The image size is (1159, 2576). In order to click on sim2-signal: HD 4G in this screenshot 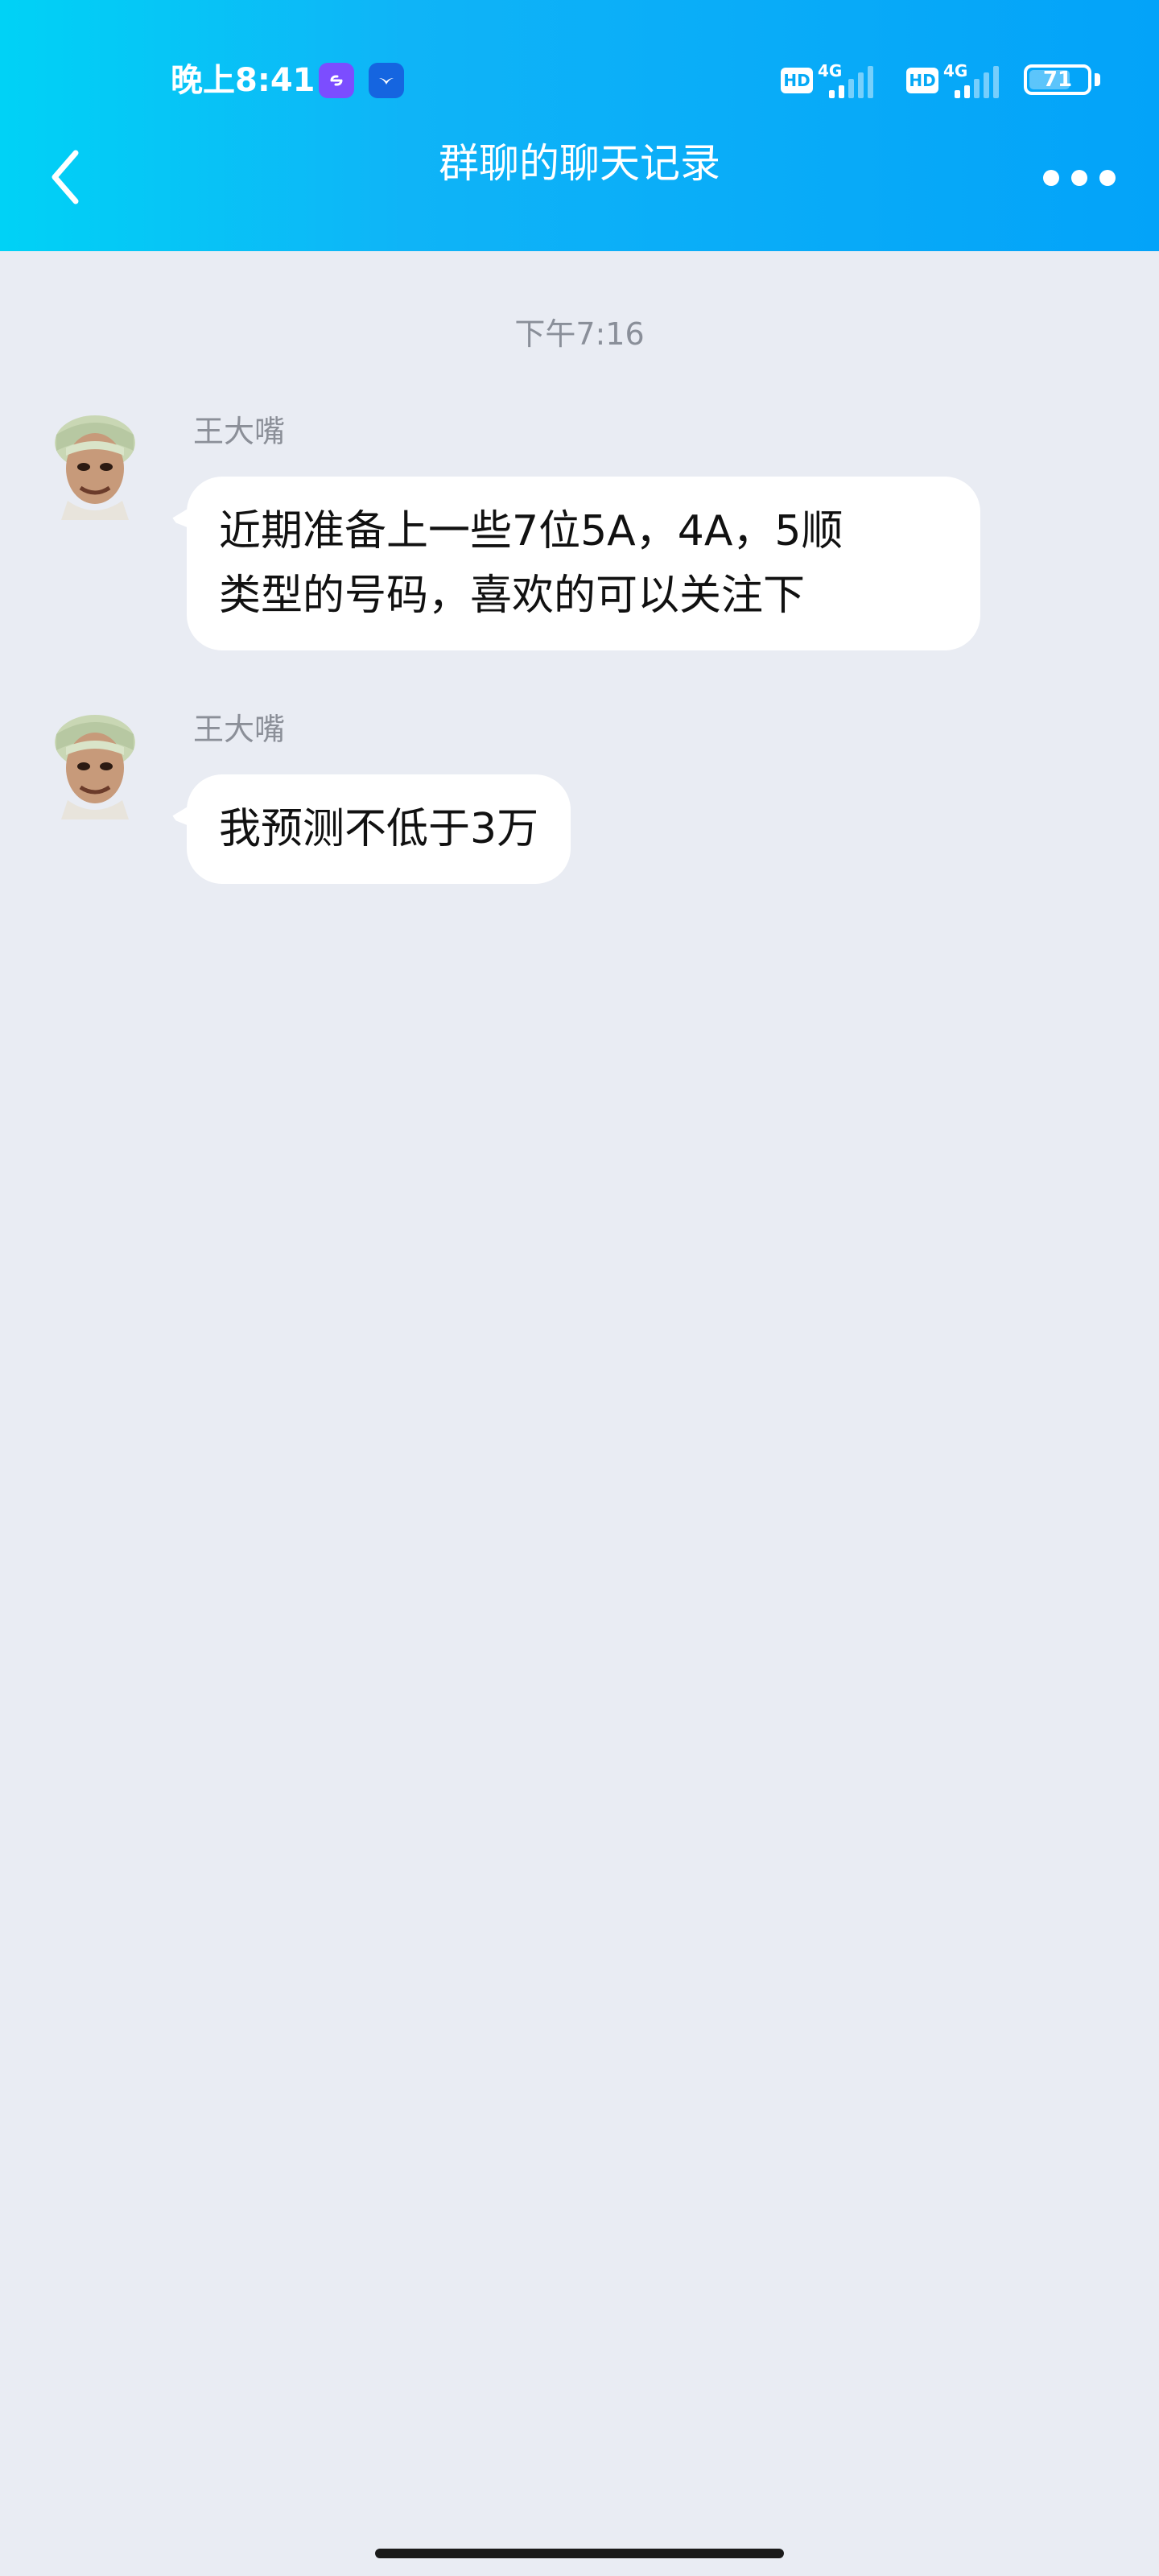, I will do `click(959, 80)`.